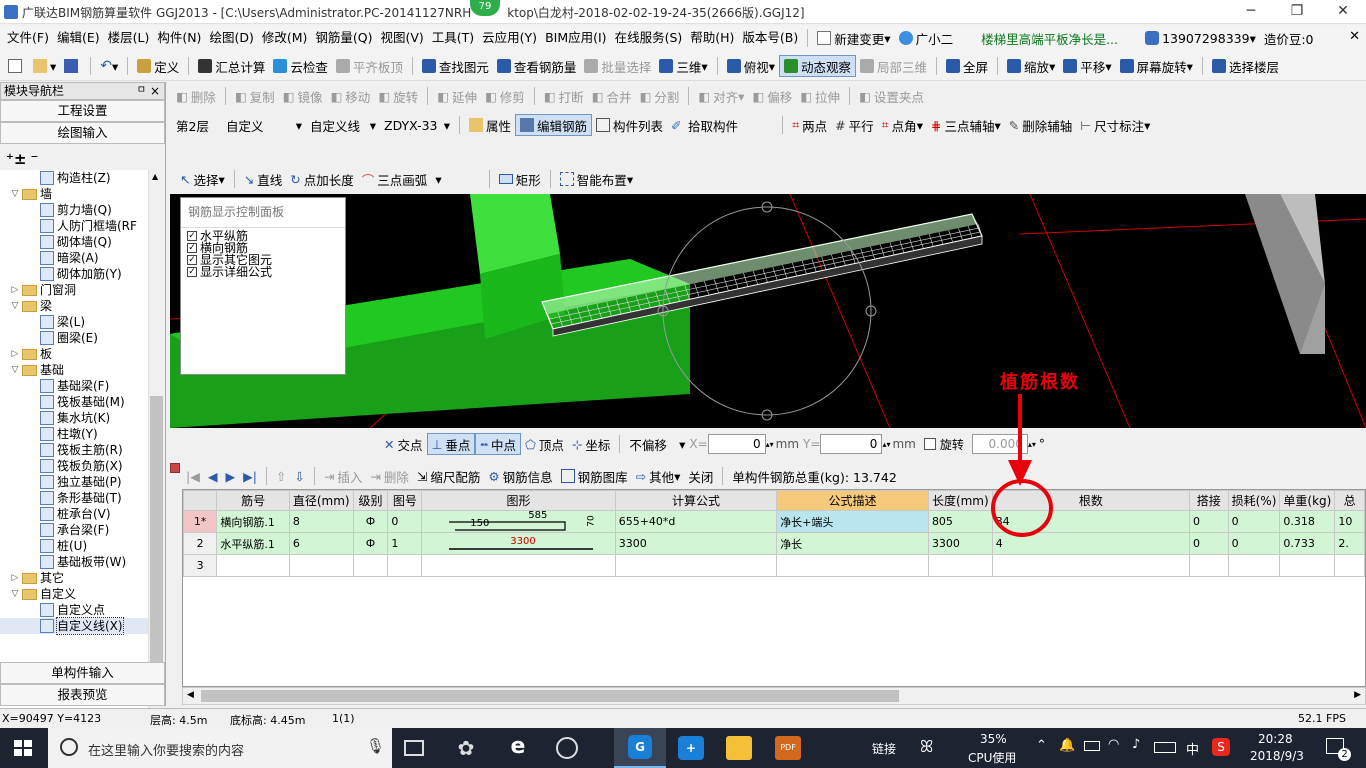 This screenshot has height=768, width=1366. What do you see at coordinates (490, 125) in the screenshot?
I see `property-button: 属性` at bounding box center [490, 125].